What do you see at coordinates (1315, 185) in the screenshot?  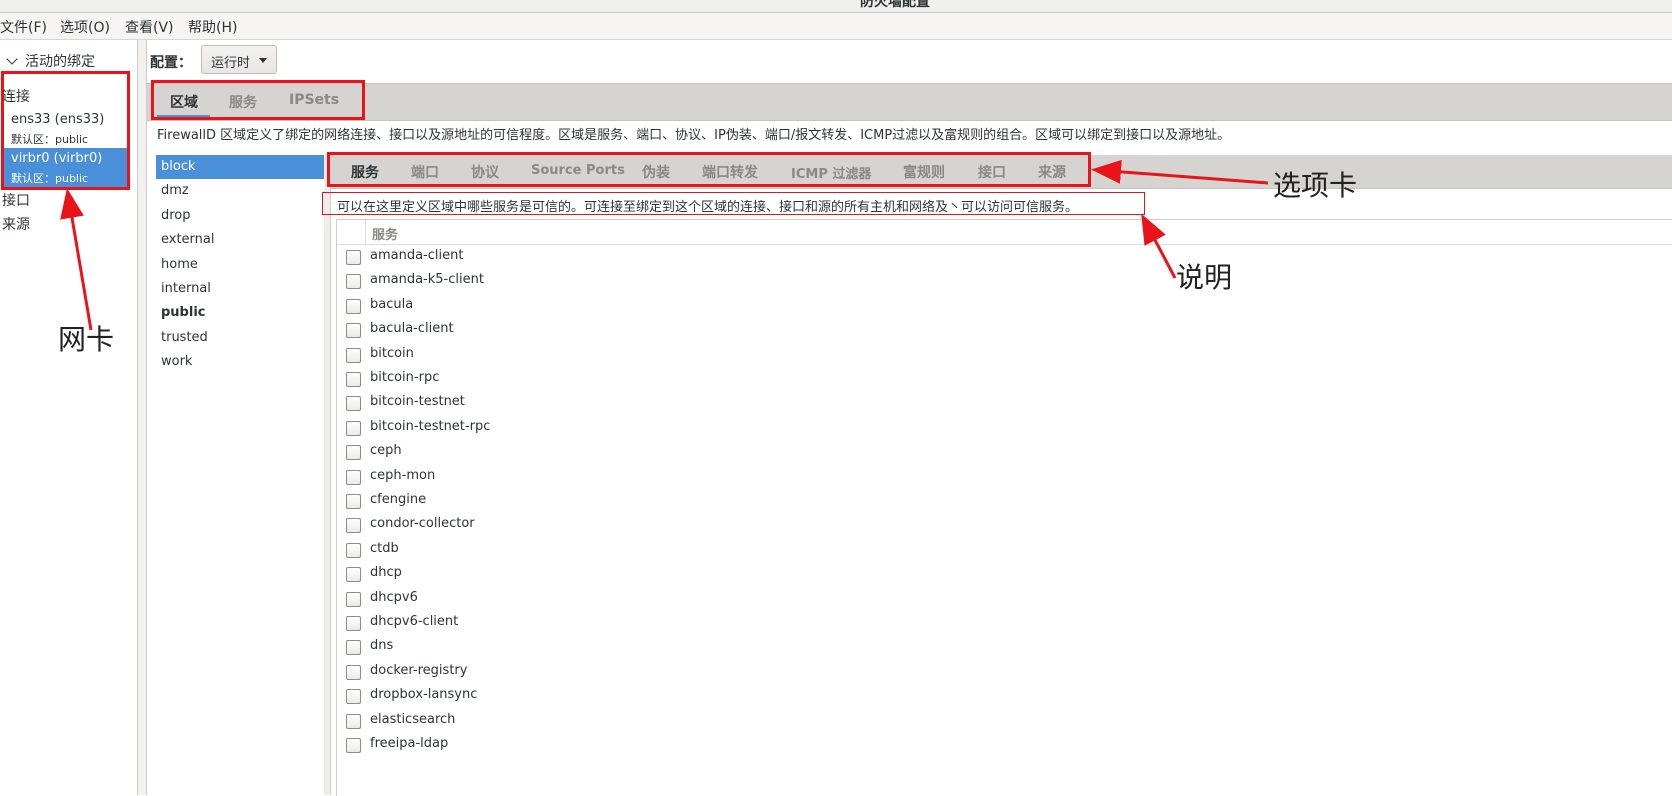 I see `annotation-label-tabs: 选项卡` at bounding box center [1315, 185].